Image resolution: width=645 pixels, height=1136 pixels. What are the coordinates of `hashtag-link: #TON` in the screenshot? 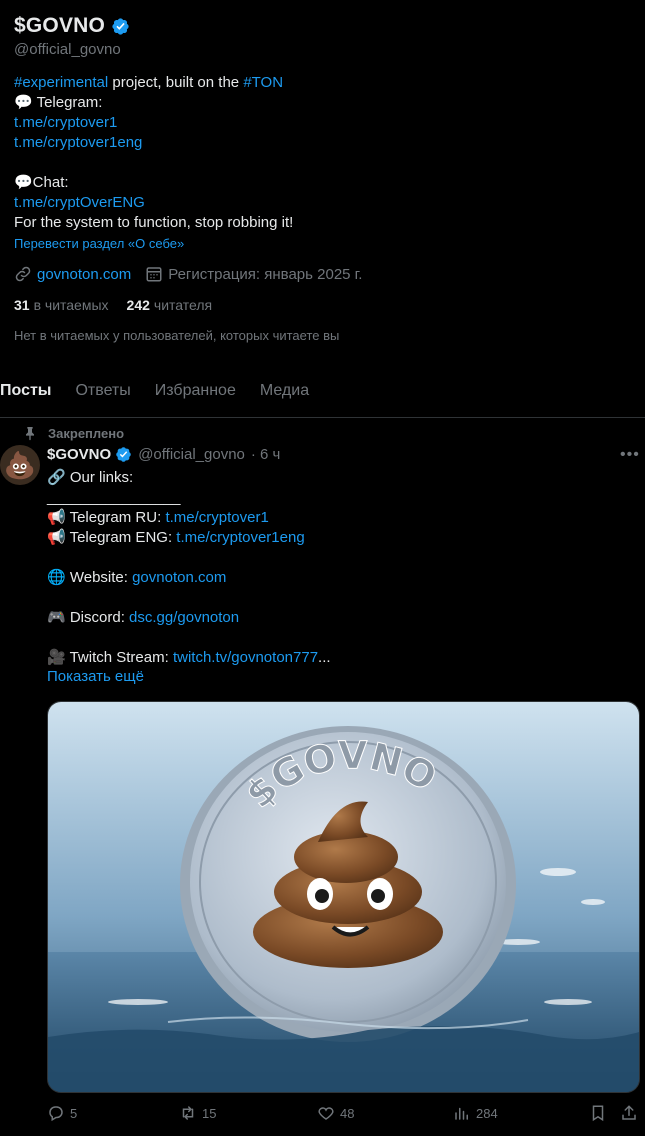 It's located at (263, 82).